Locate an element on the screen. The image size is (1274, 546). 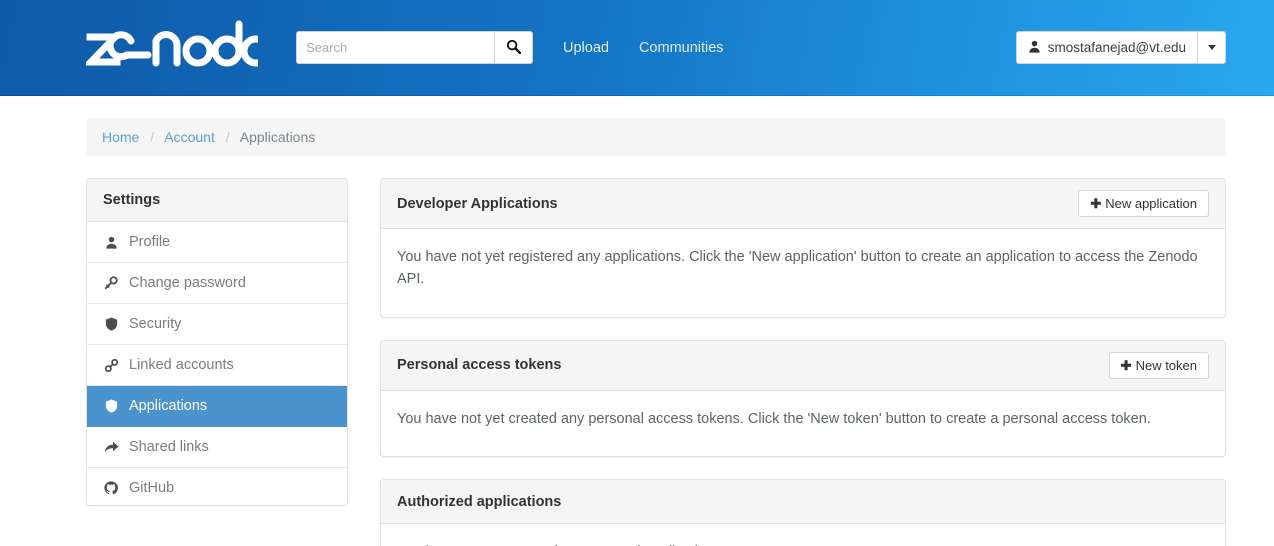
zenodo-logo is located at coordinates (172, 48).